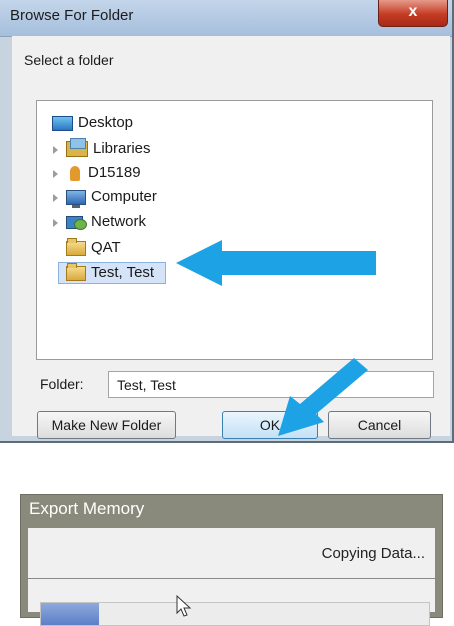 The width and height of the screenshot is (454, 626). I want to click on tree-item-d15189: D15189, so click(97, 173).